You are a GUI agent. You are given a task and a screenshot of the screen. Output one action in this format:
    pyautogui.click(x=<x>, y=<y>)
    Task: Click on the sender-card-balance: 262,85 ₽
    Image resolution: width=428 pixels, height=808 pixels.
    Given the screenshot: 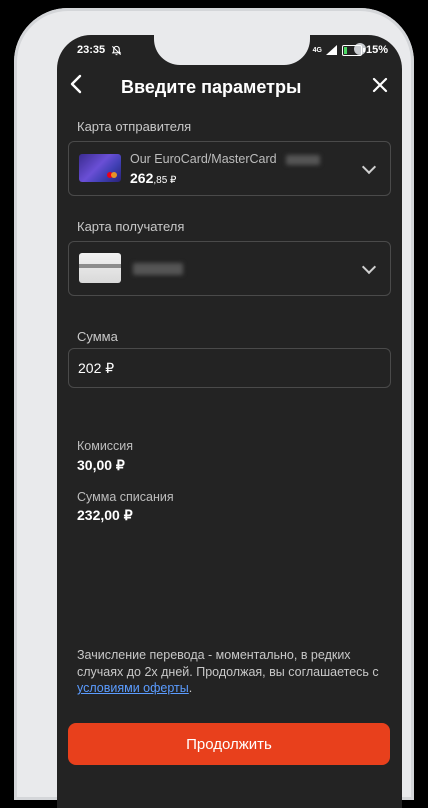 What is the action you would take?
    pyautogui.click(x=153, y=178)
    